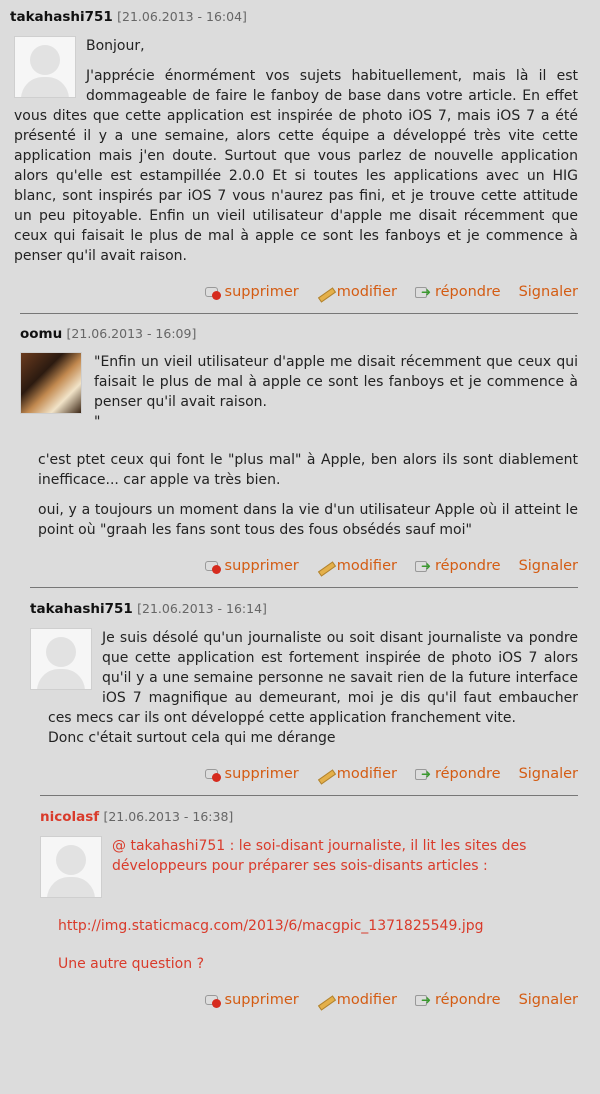 The height and width of the screenshot is (1094, 600). What do you see at coordinates (41, 334) in the screenshot?
I see `comment-author: oomu` at bounding box center [41, 334].